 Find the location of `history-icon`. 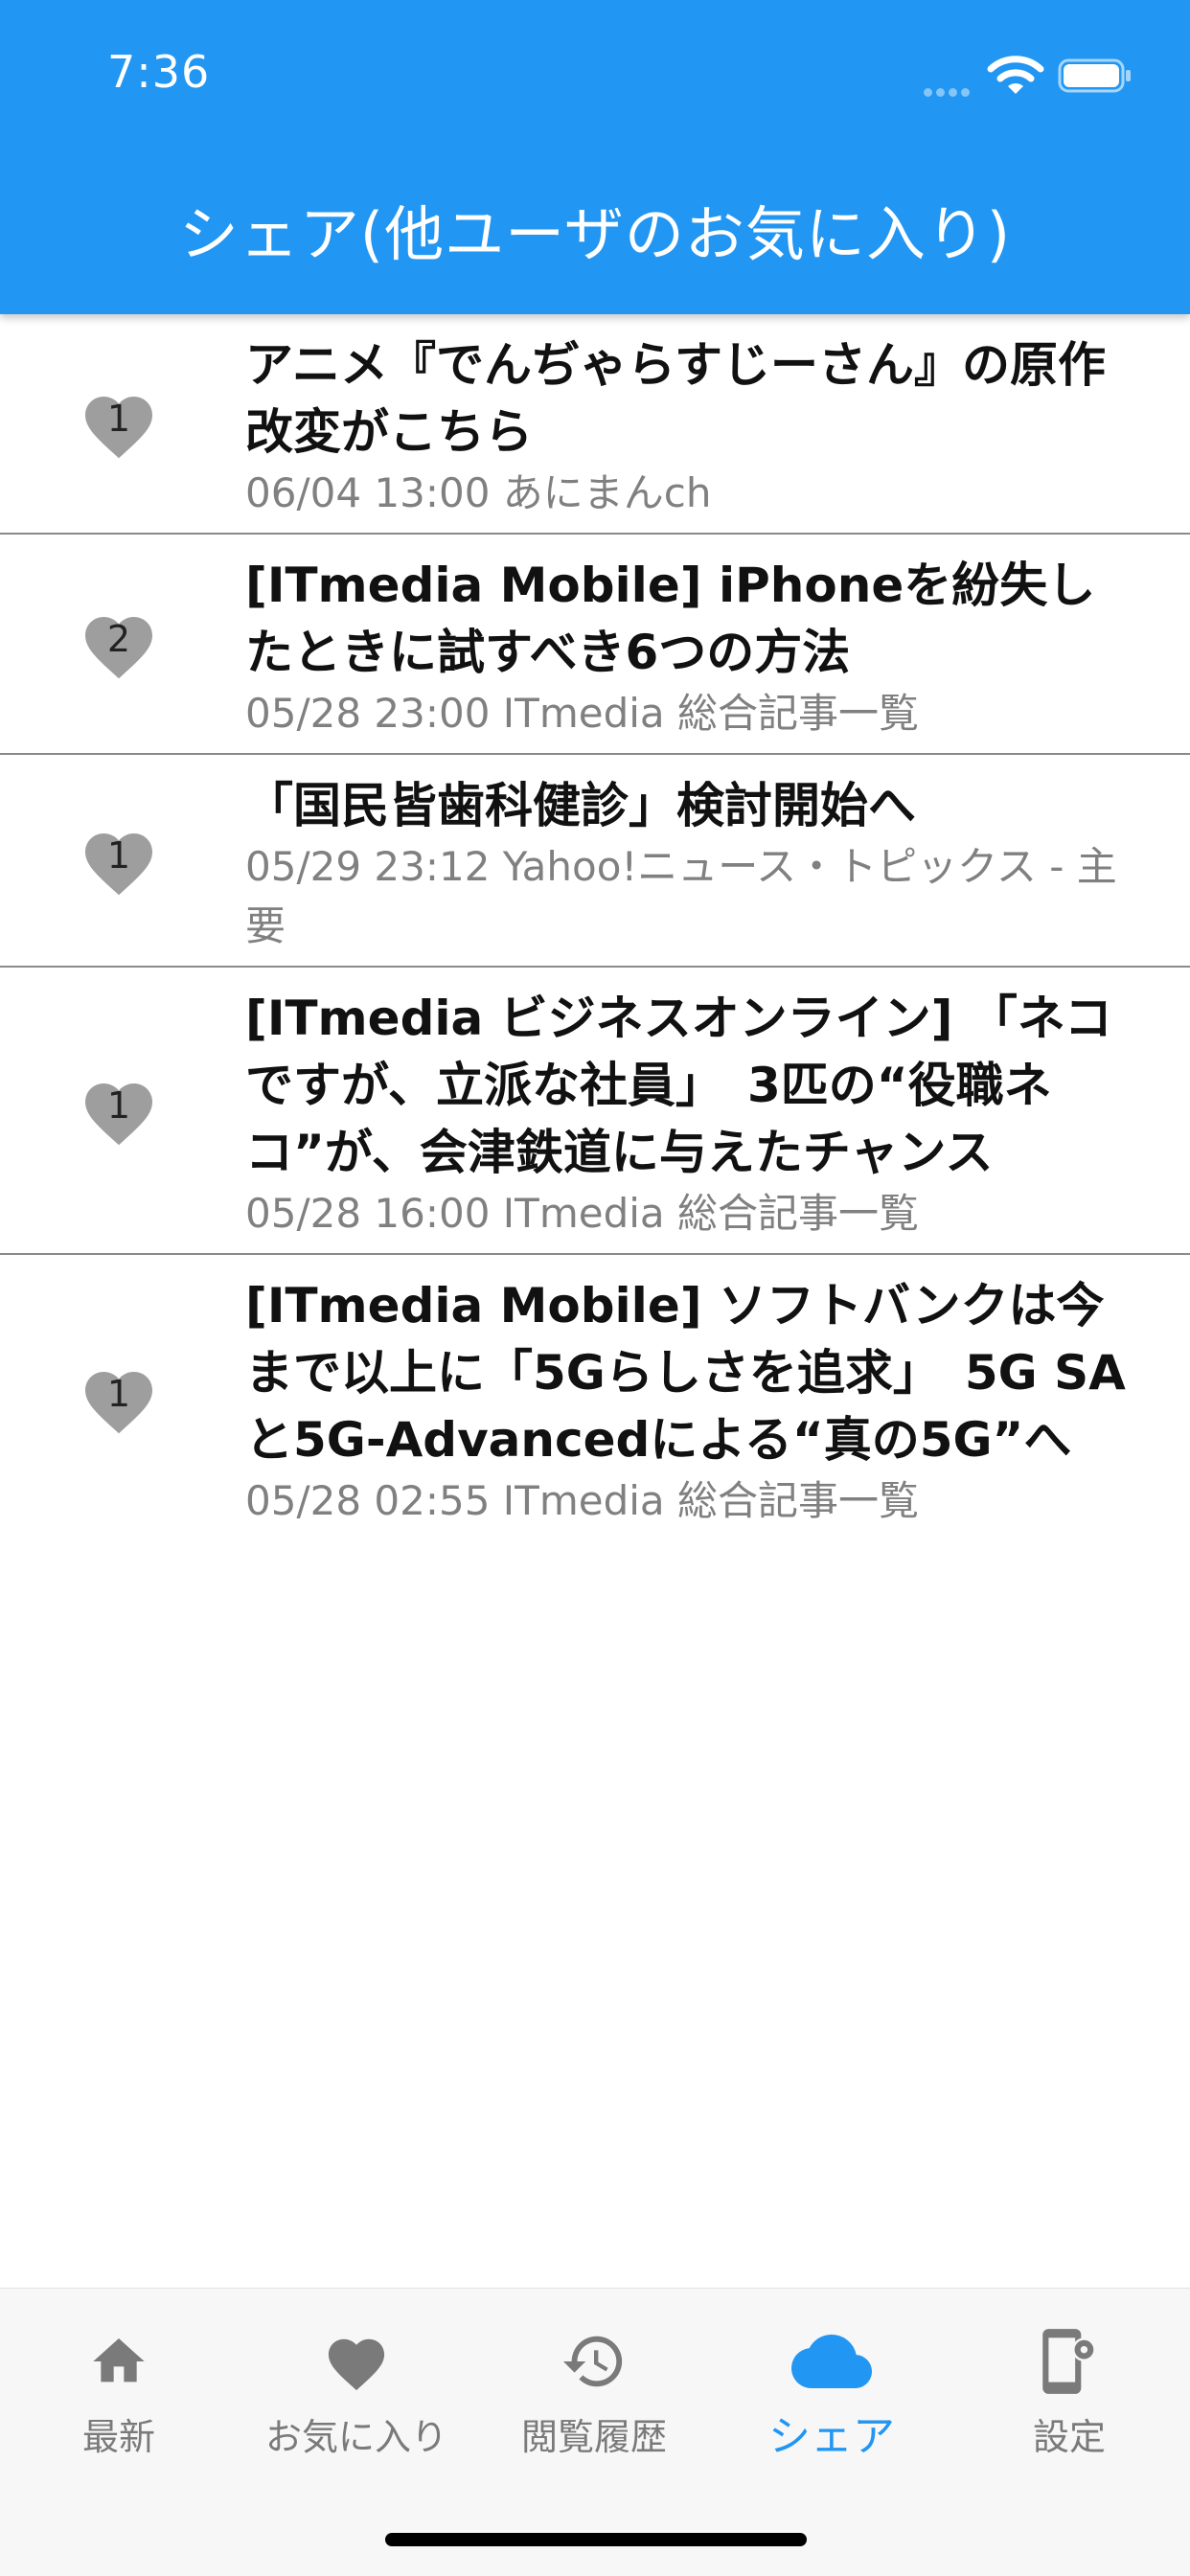

history-icon is located at coordinates (592, 2362).